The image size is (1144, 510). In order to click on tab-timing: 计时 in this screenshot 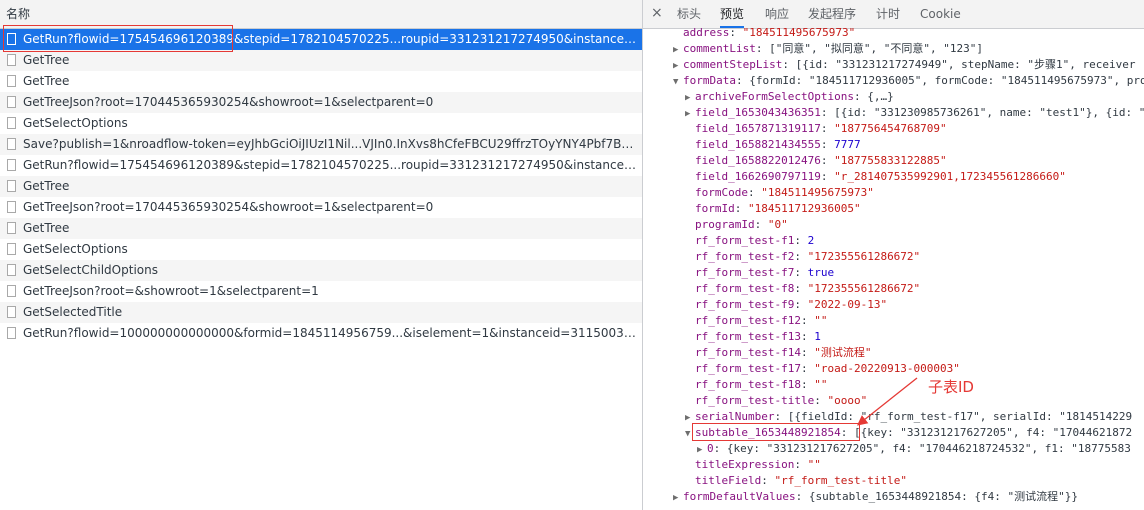, I will do `click(888, 14)`.